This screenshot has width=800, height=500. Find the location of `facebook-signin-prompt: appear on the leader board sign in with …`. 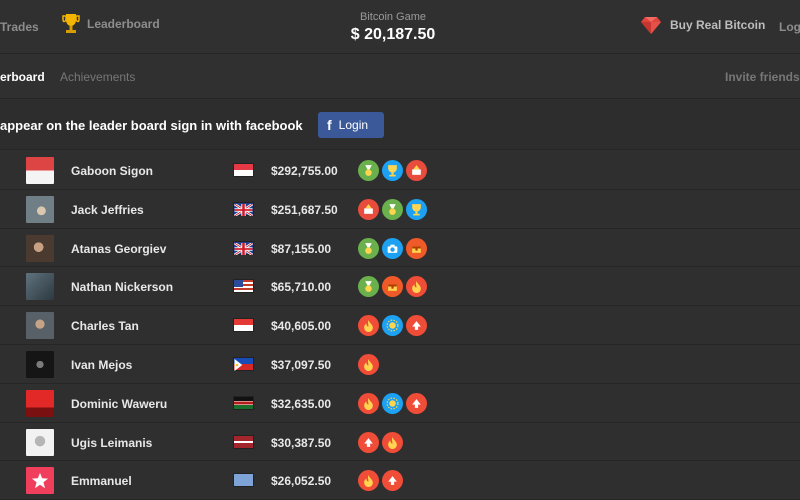

facebook-signin-prompt: appear on the leader board sign in with … is located at coordinates (151, 125).